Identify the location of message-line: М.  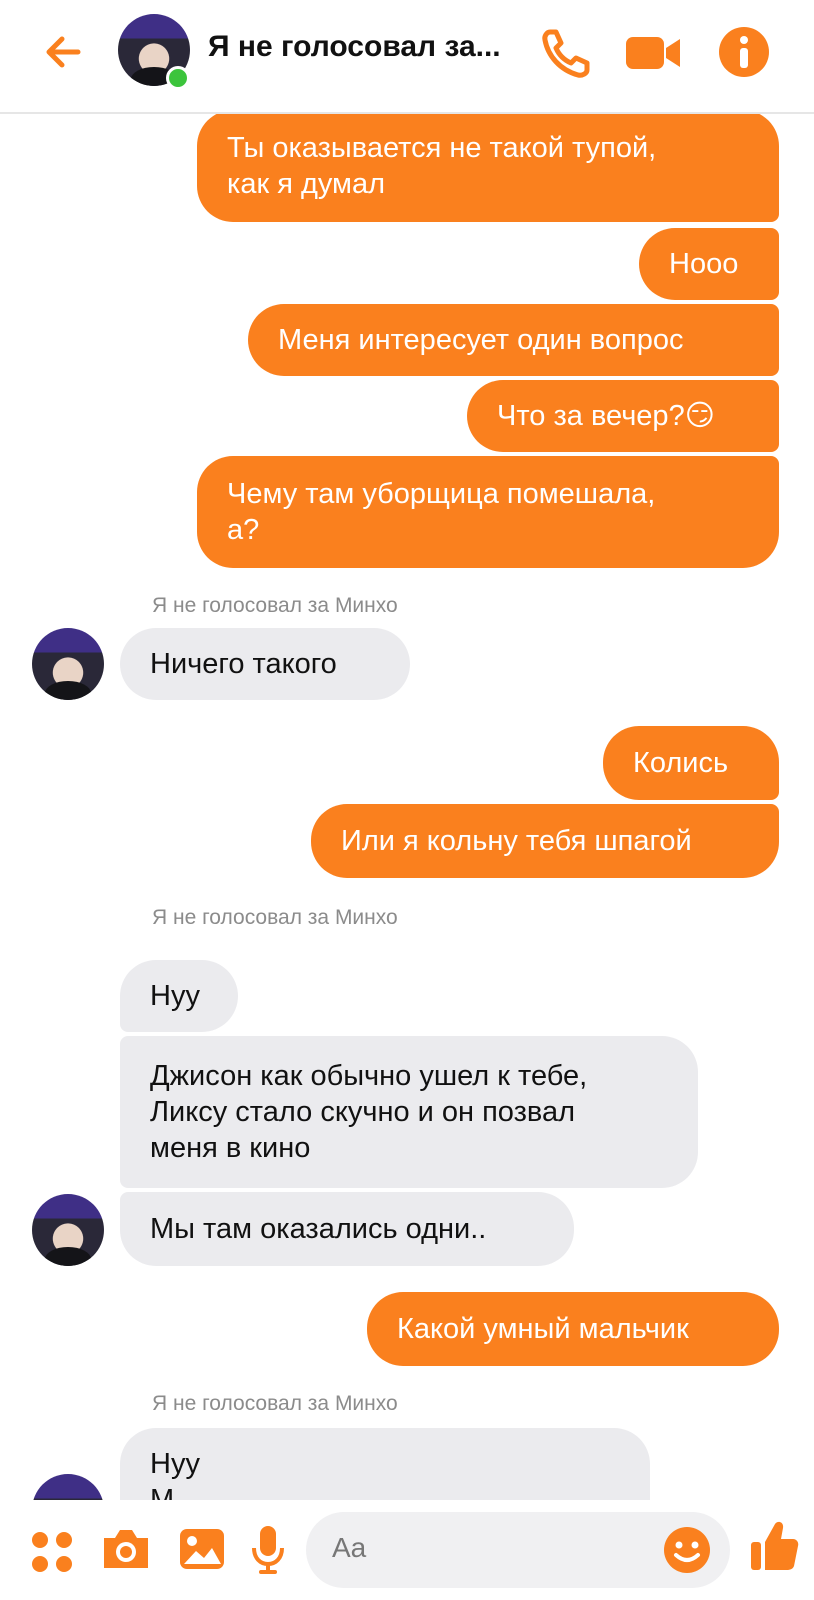
(162, 1492).